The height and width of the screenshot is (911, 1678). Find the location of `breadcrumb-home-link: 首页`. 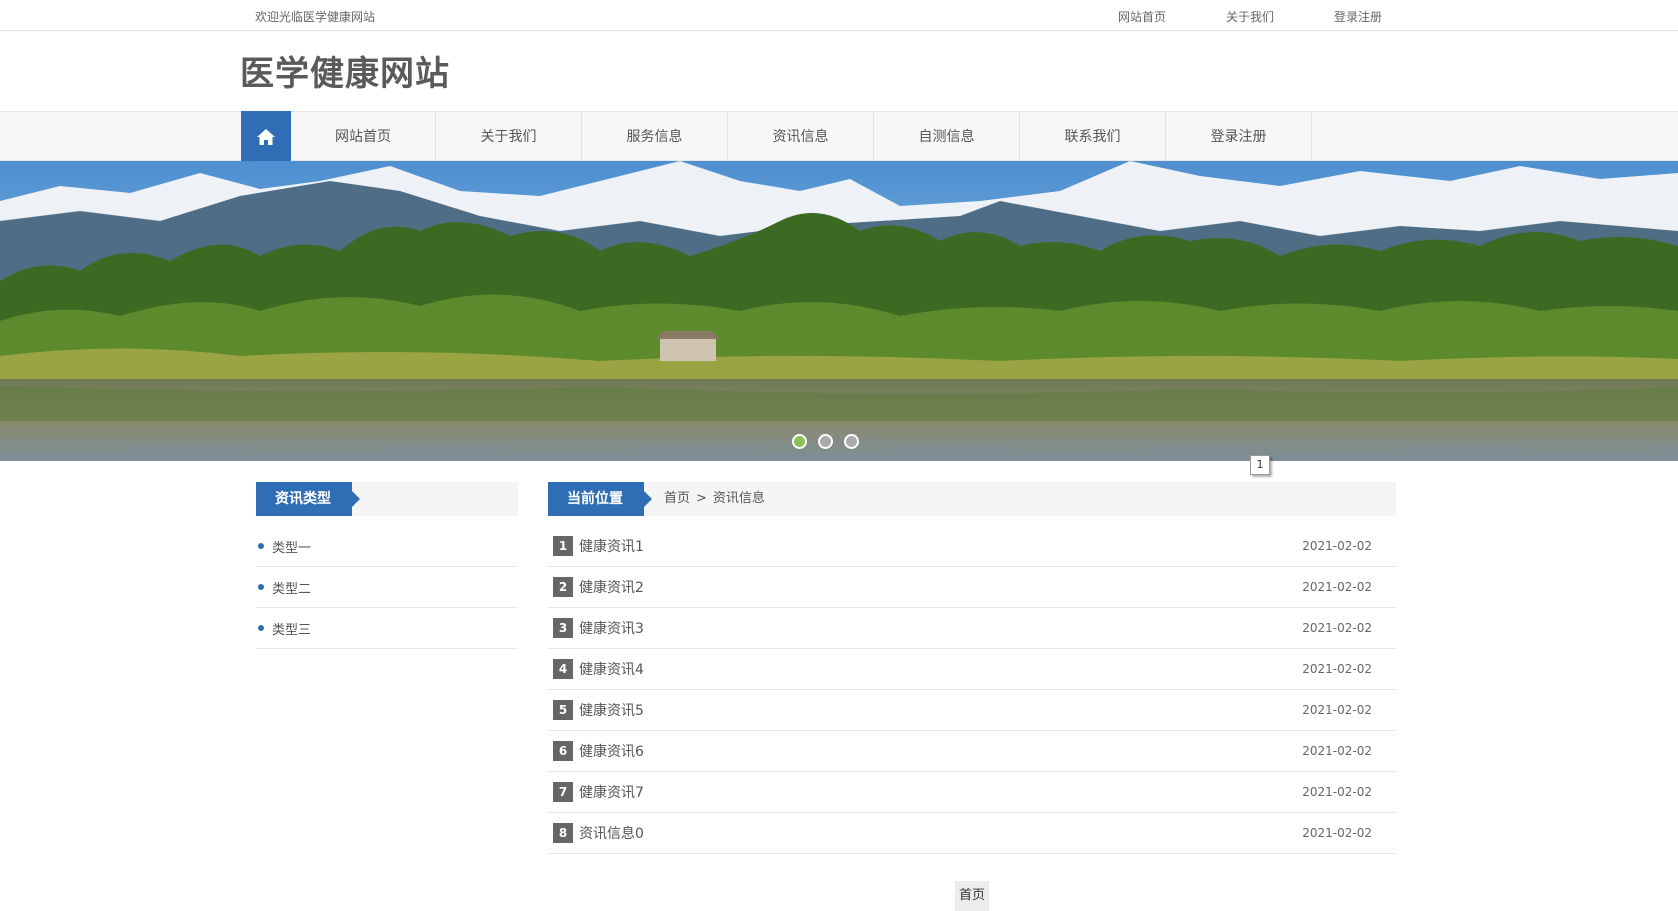

breadcrumb-home-link: 首页 is located at coordinates (677, 498).